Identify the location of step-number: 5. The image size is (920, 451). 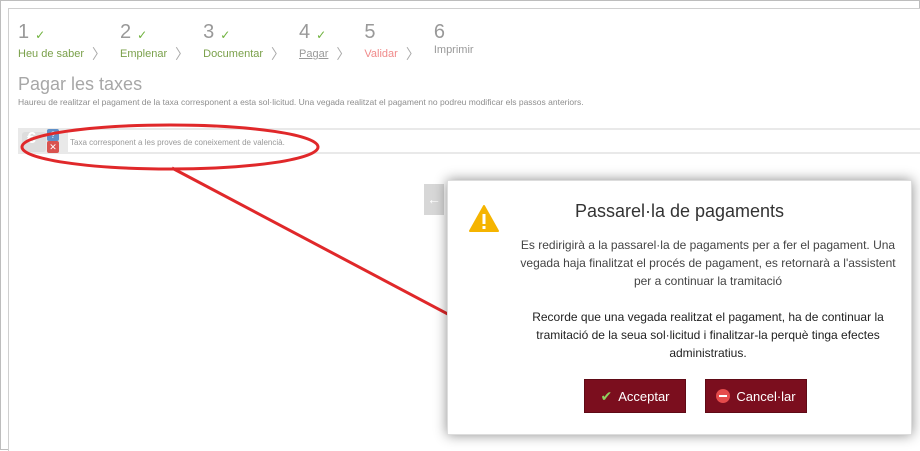
(370, 32).